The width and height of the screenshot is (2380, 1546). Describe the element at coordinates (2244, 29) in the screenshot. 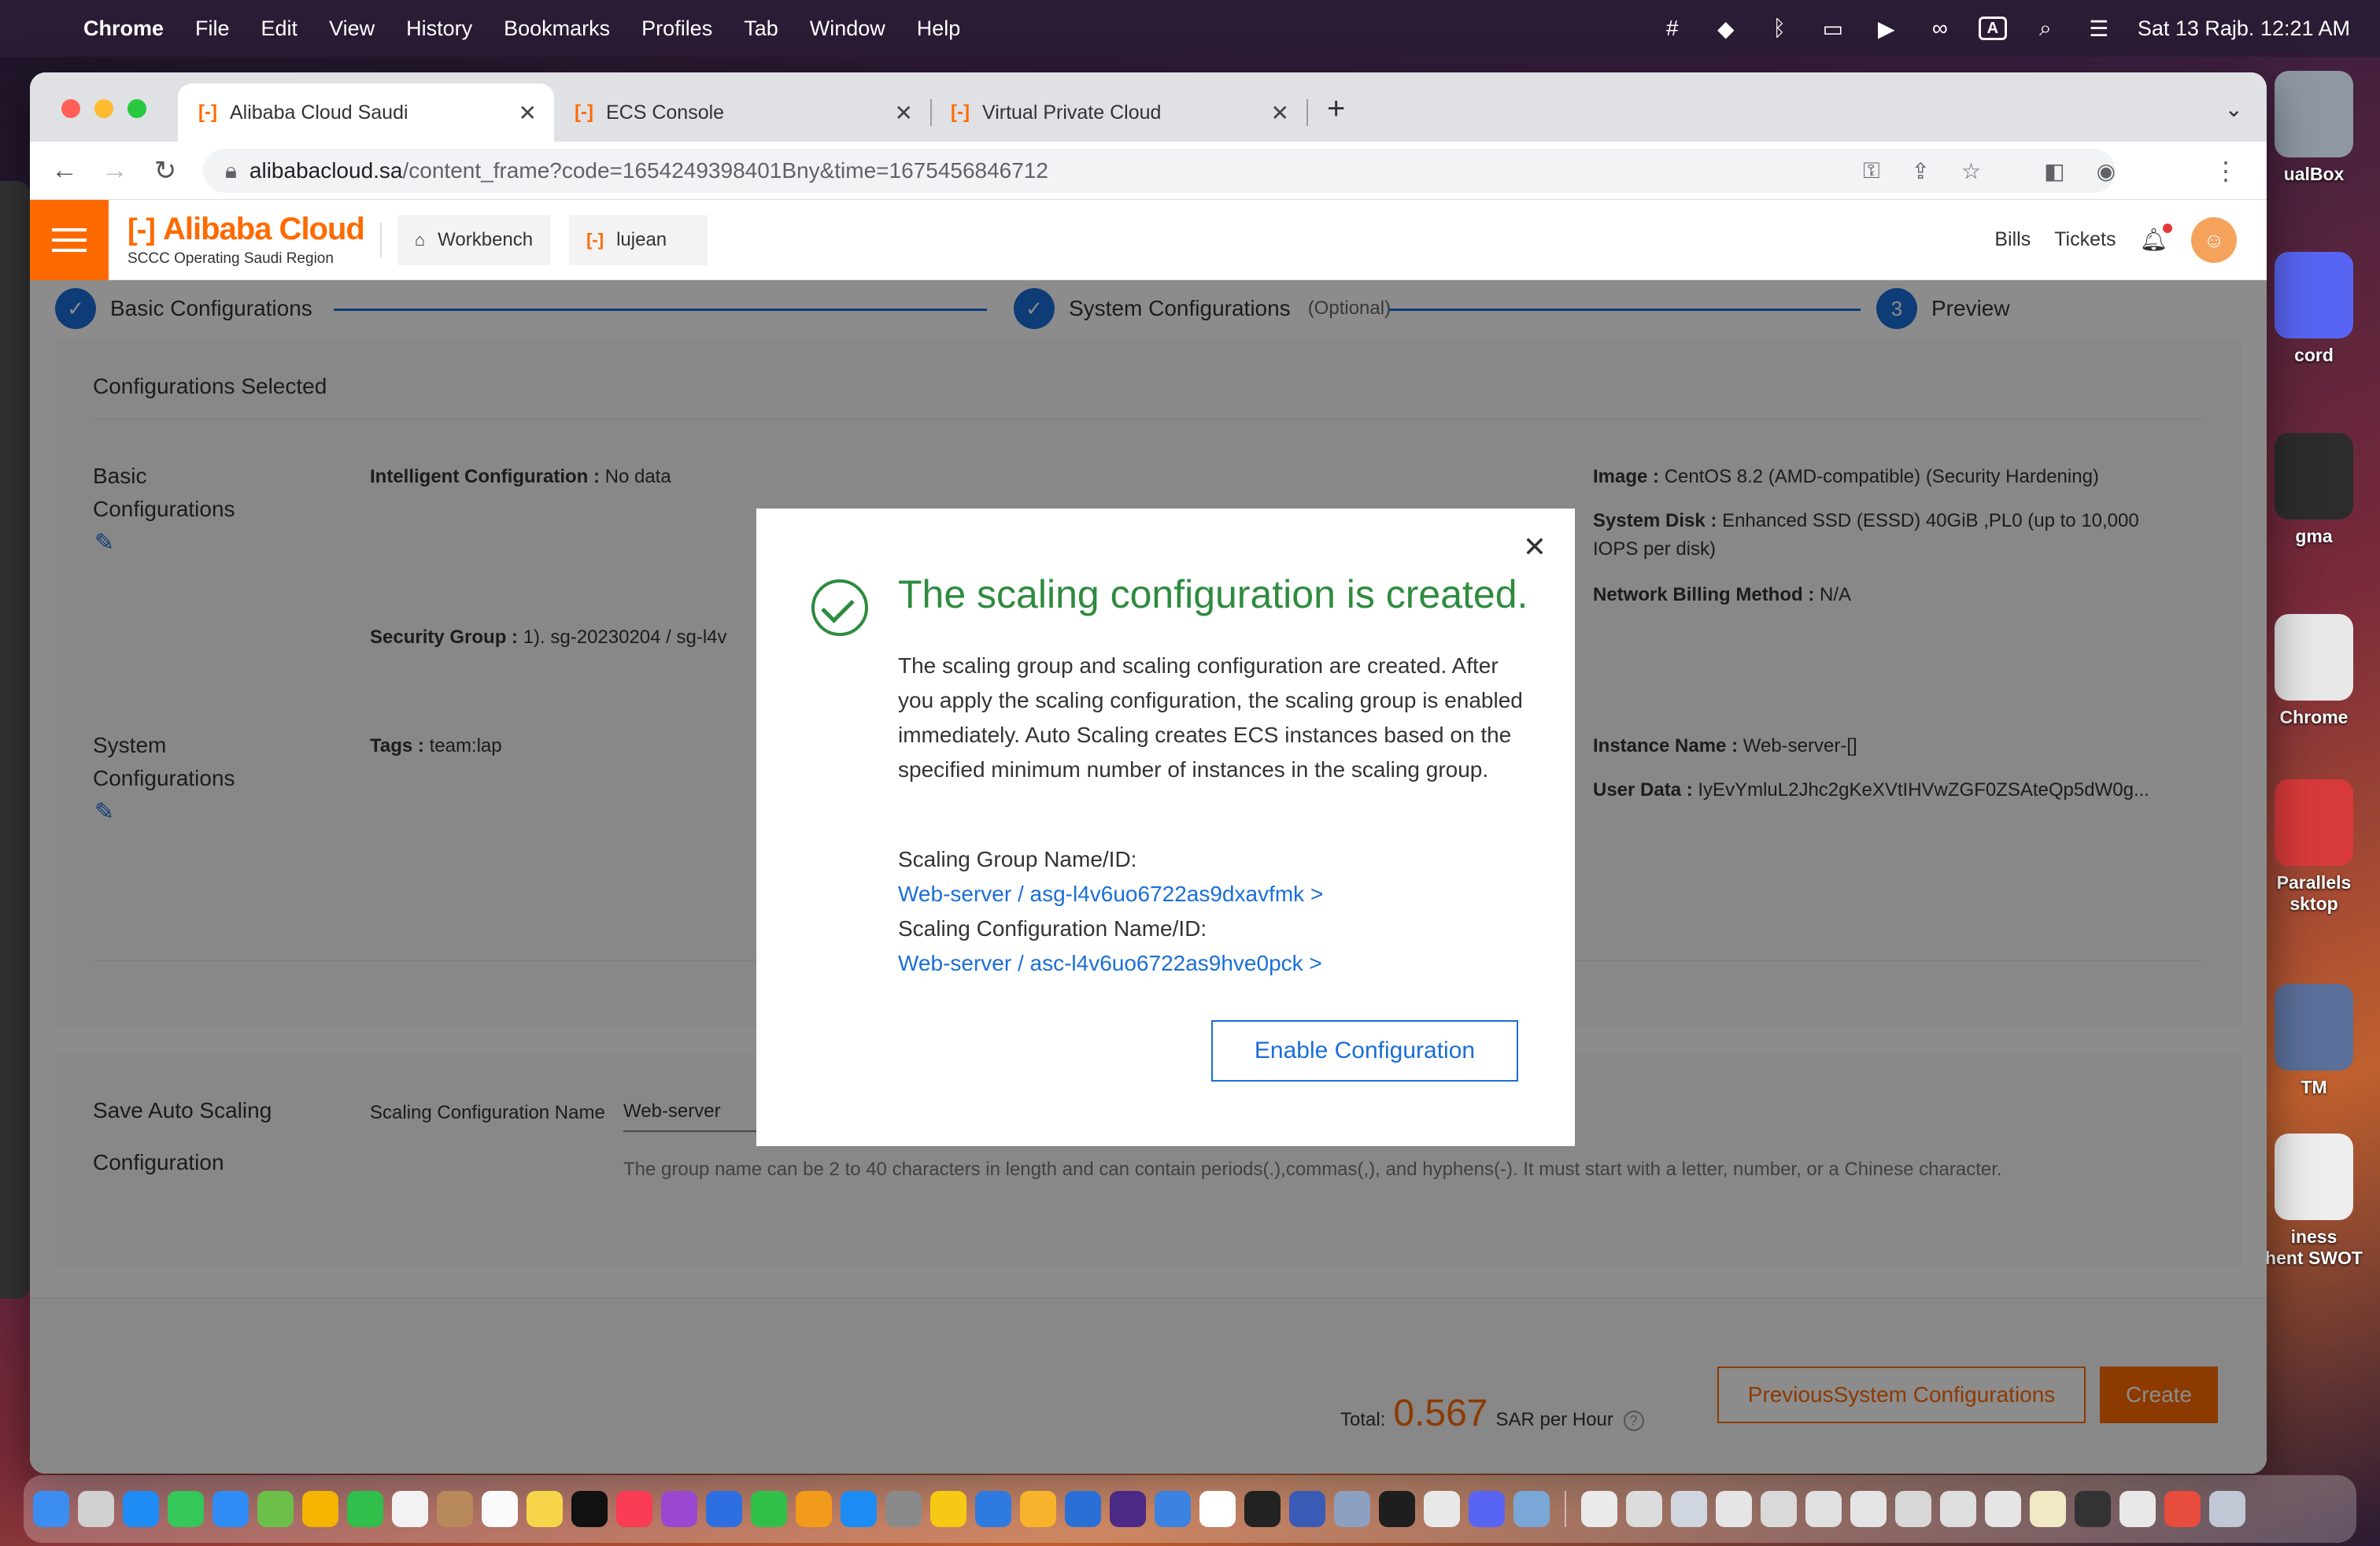

I see `menubar-clock: Sat 13 Rajb. 12:21 AM` at that location.